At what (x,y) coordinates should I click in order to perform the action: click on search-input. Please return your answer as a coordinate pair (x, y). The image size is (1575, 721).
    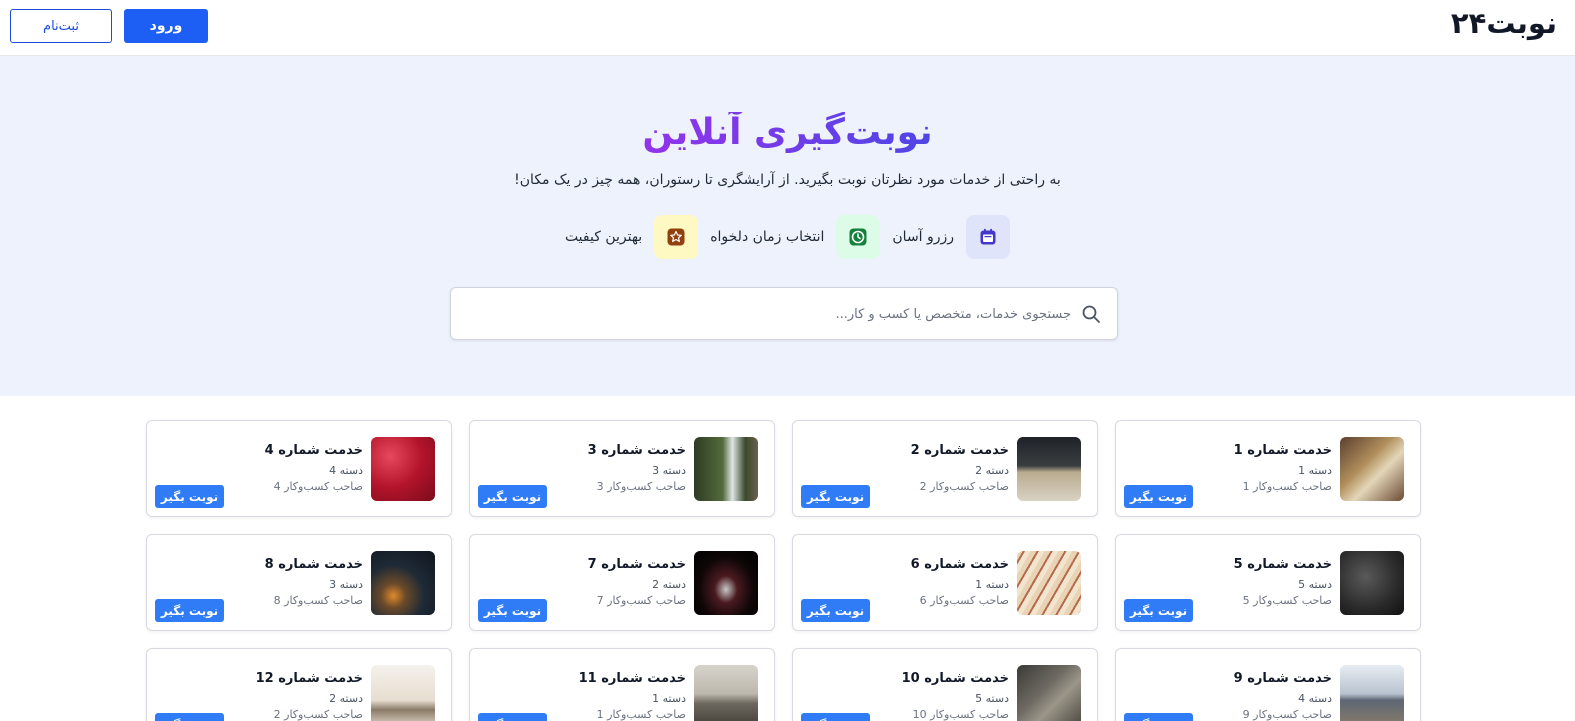
    Looking at the image, I should click on (781, 314).